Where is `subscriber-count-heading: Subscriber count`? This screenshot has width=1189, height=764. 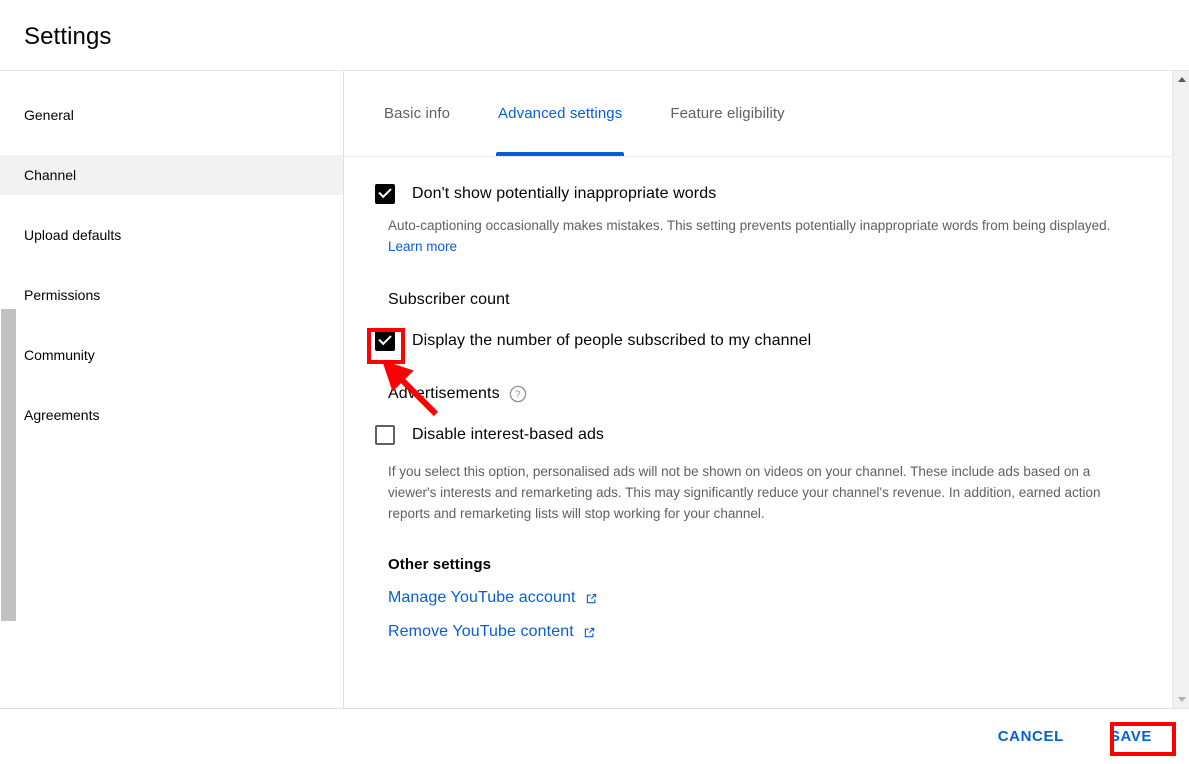 subscriber-count-heading: Subscriber count is located at coordinates (759, 300).